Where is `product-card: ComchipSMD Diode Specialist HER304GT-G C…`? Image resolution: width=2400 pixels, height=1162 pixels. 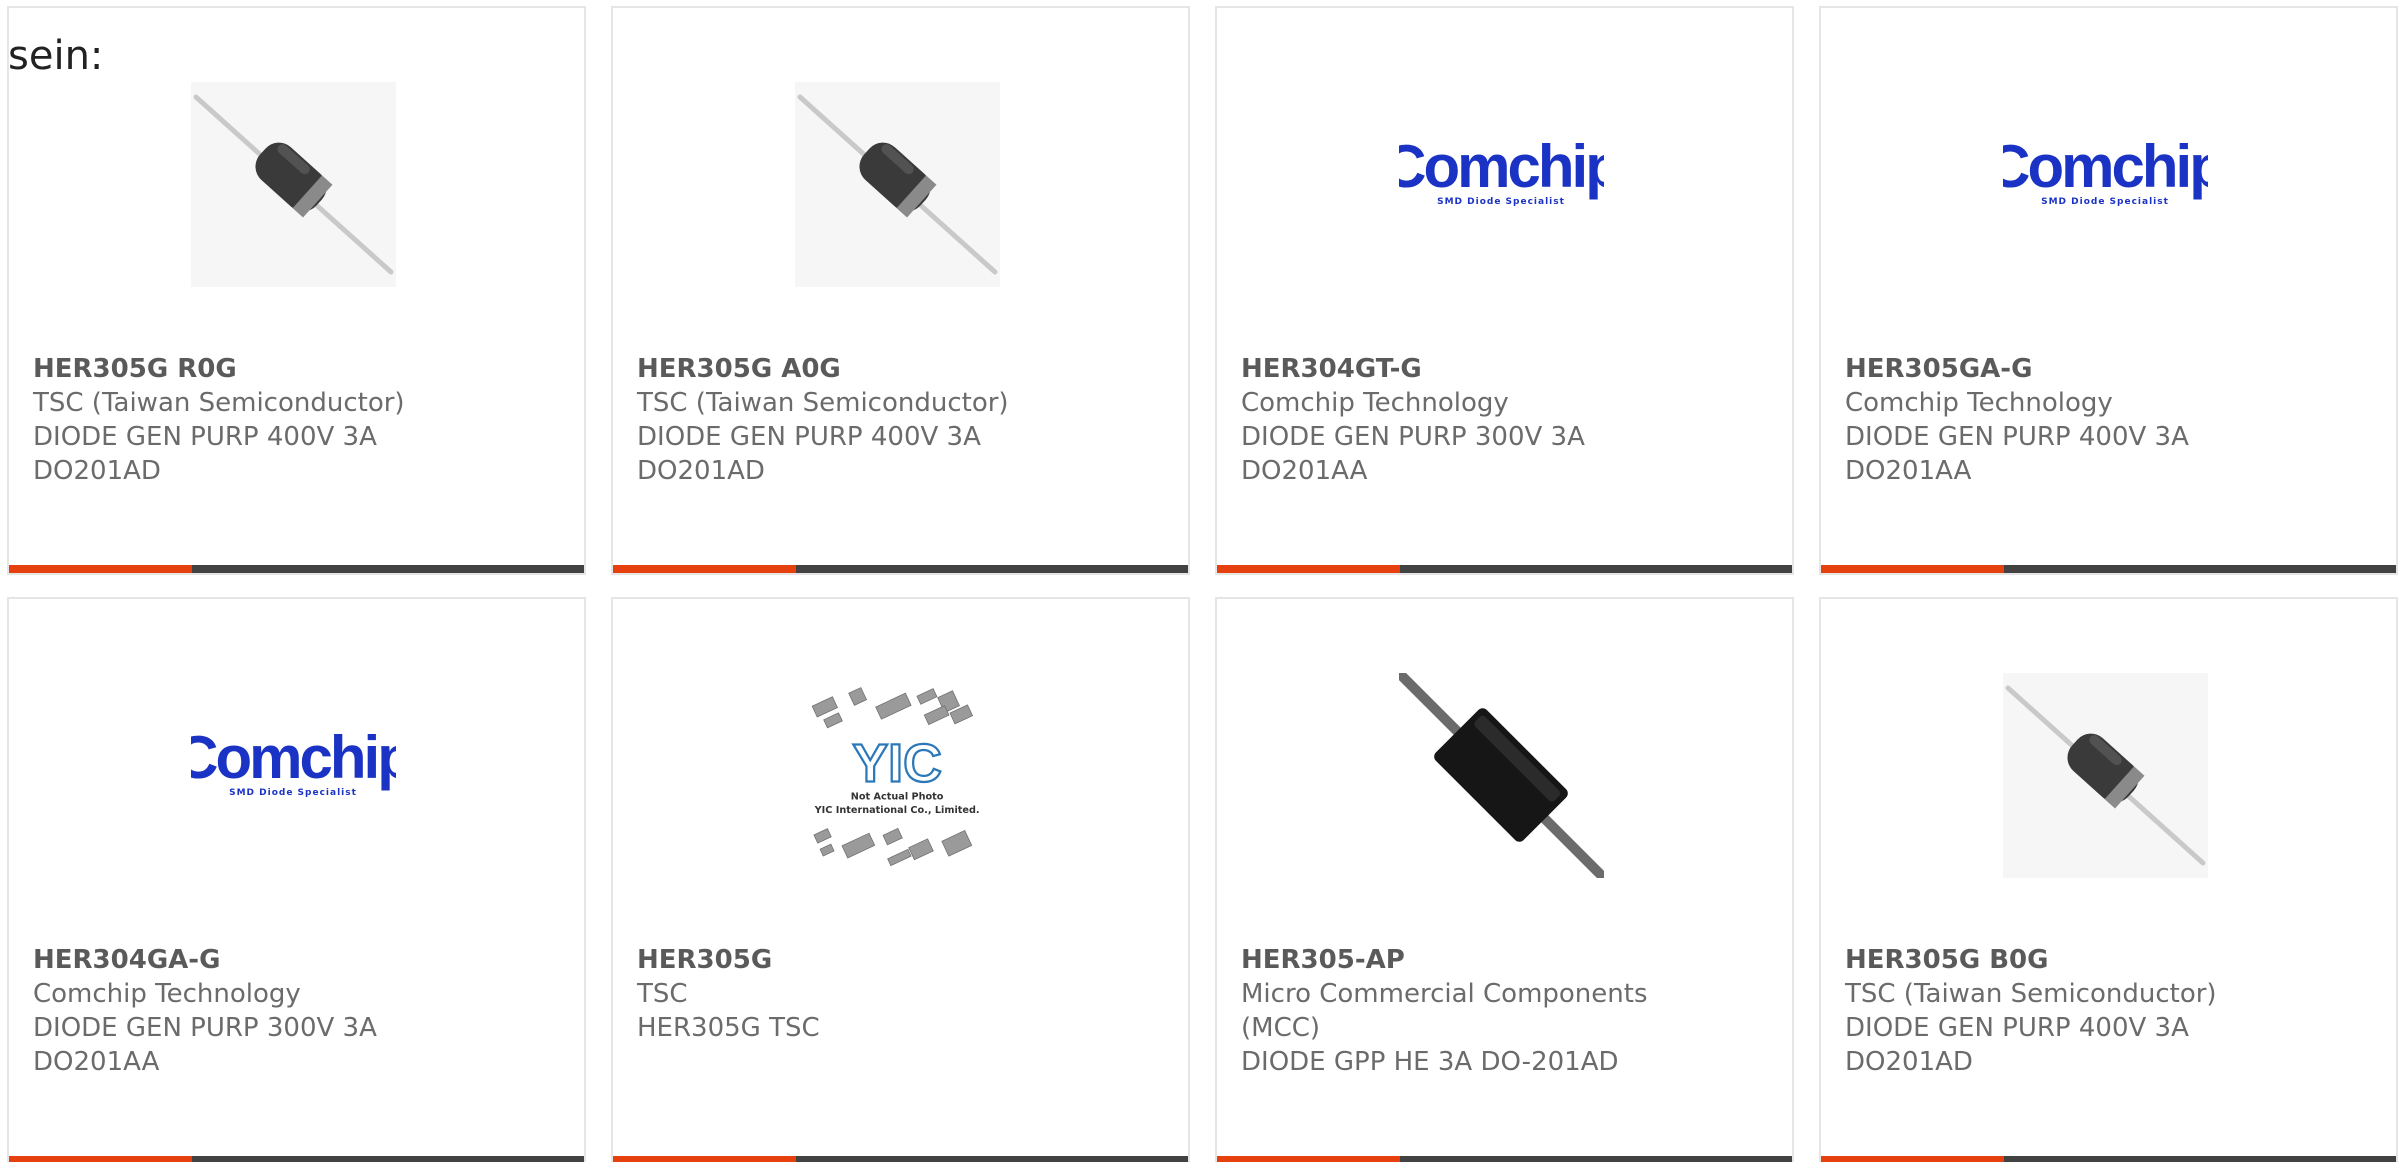
product-card: ComchipSMD Diode Specialist HER304GT-G C… is located at coordinates (1504, 290).